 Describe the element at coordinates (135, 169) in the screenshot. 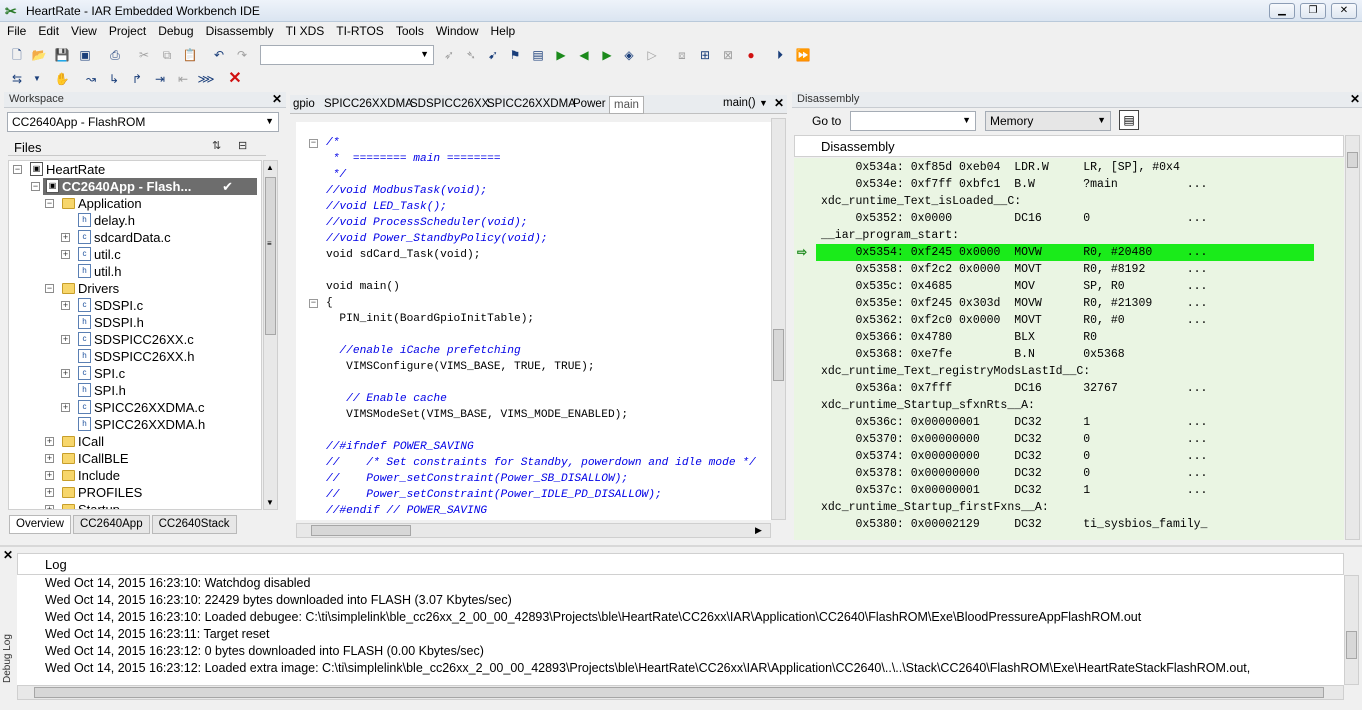

I see `tree-item: − ▣ HeartRate` at that location.